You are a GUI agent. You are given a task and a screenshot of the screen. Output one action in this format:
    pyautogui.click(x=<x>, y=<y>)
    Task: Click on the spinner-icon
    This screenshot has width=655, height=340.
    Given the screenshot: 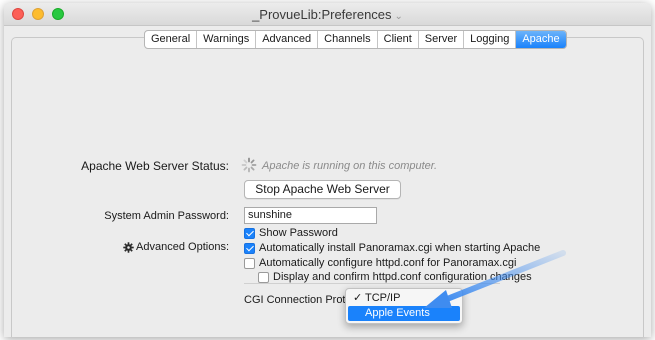 What is the action you would take?
    pyautogui.click(x=249, y=165)
    